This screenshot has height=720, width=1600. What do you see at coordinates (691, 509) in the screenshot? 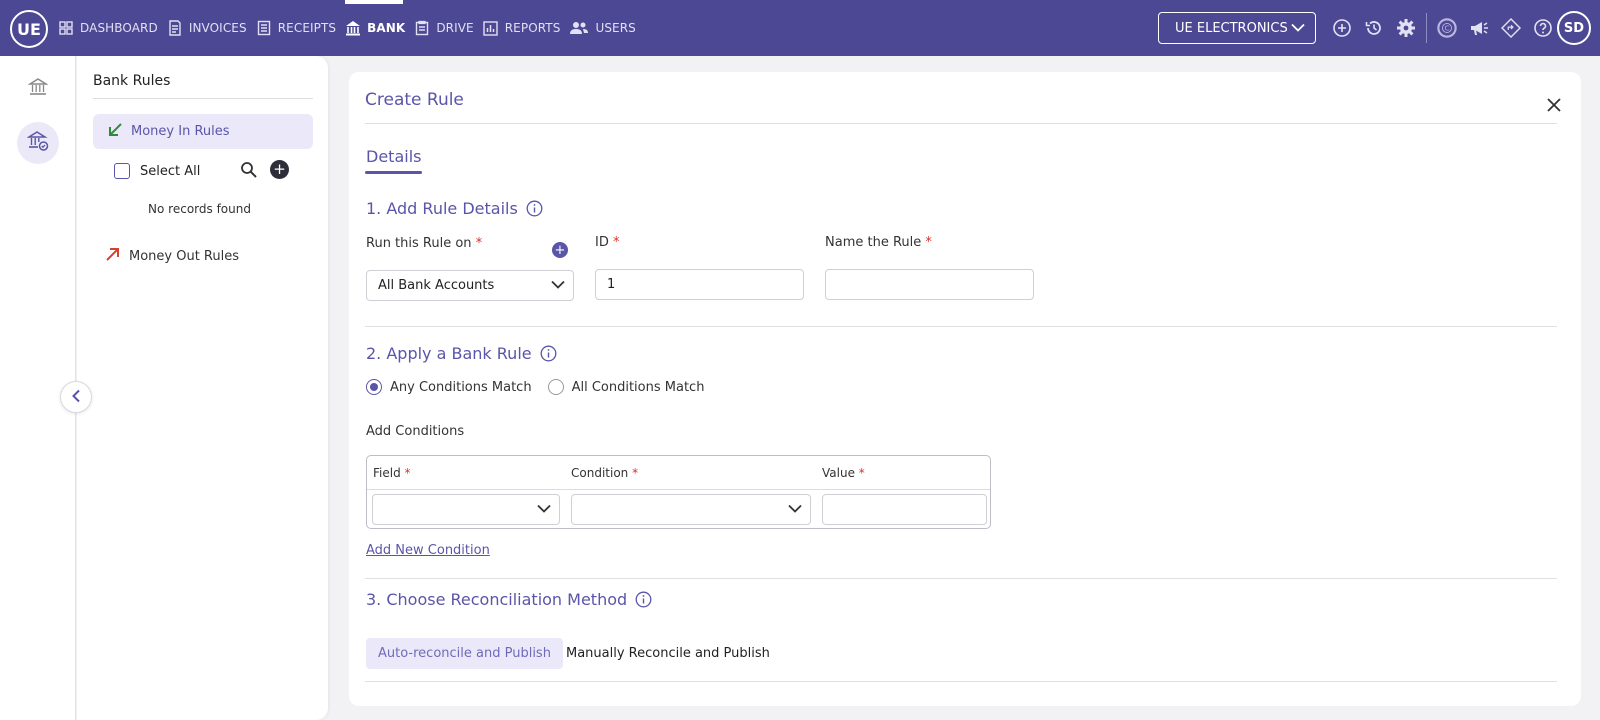
I see `condition-select` at bounding box center [691, 509].